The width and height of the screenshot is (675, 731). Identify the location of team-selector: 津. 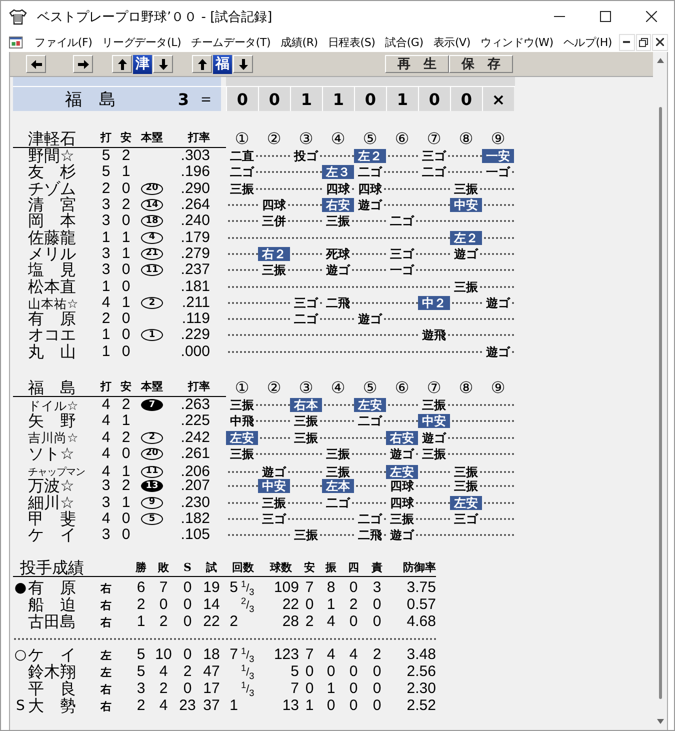
(142, 64).